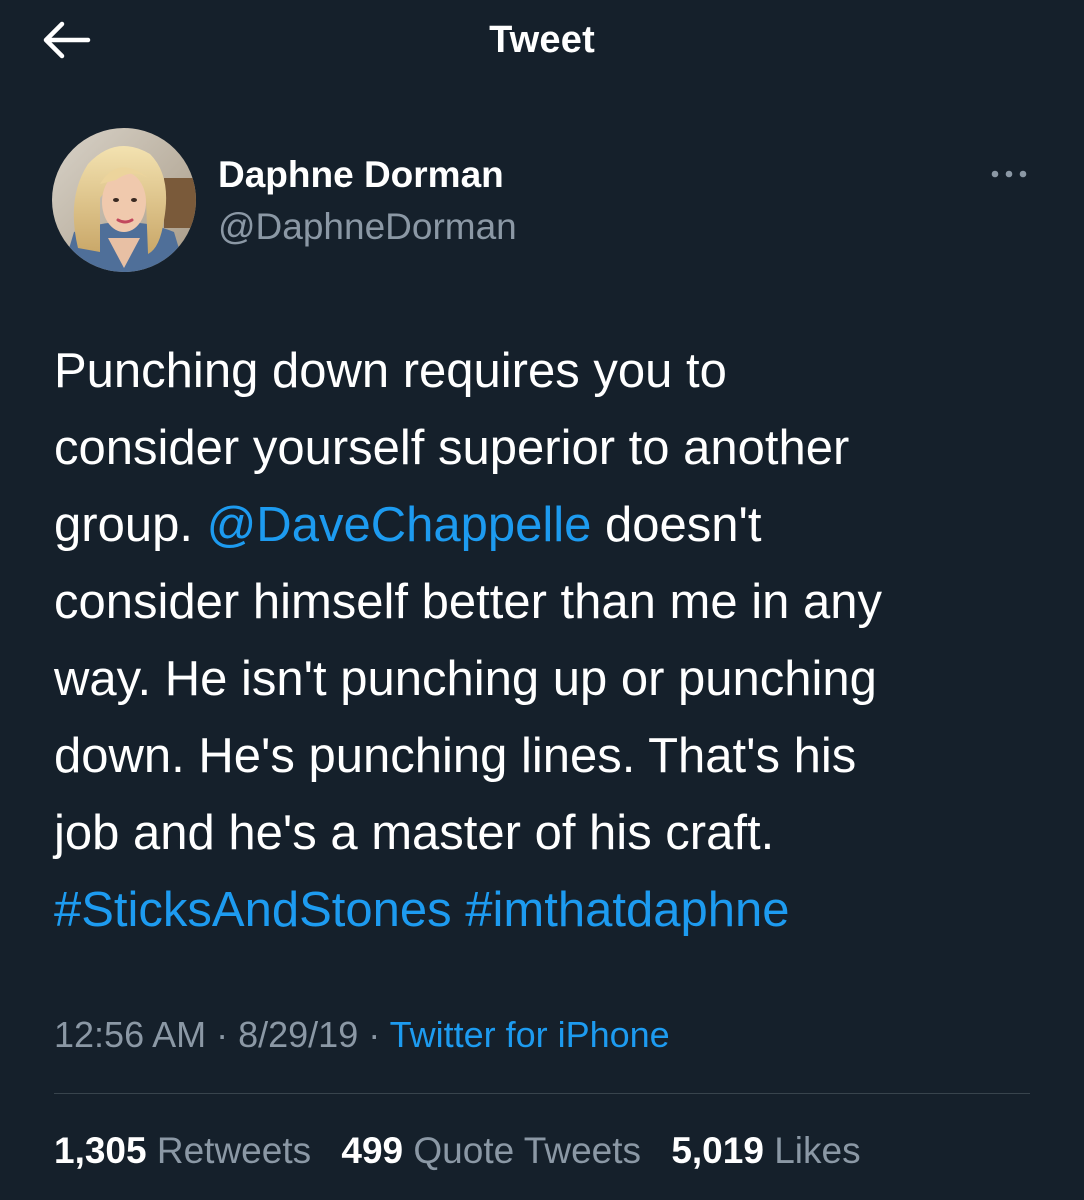 This screenshot has height=1200, width=1084. I want to click on tweet-text-line: job and he's a master of his craft., so click(559, 833).